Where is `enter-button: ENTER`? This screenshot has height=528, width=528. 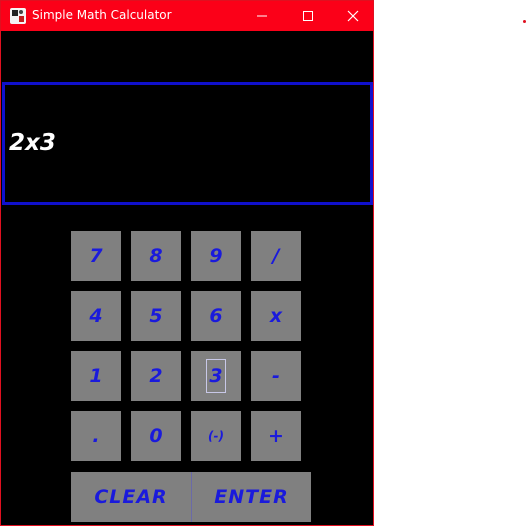 enter-button: ENTER is located at coordinates (251, 497).